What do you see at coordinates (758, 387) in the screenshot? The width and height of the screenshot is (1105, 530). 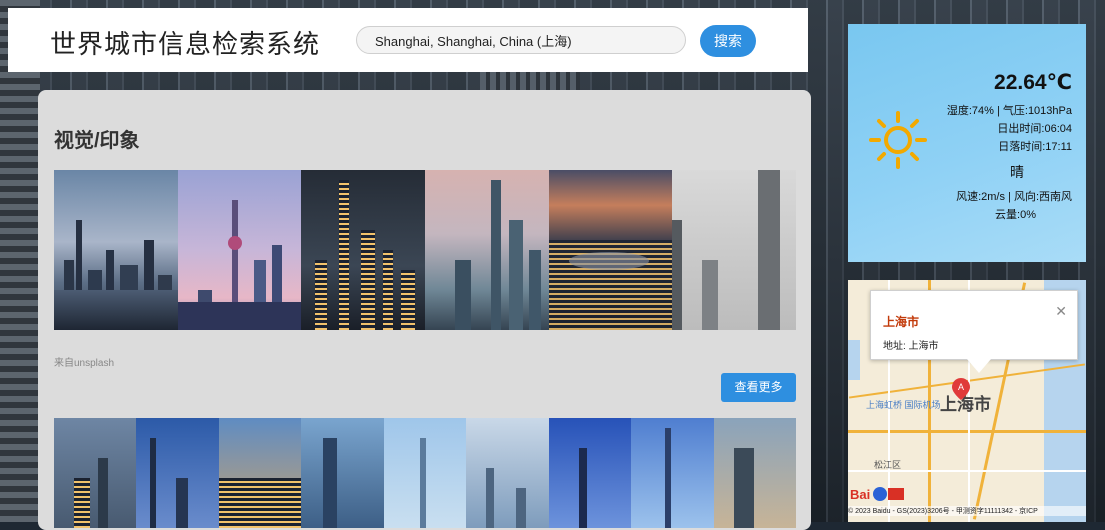 I see `view-more-button: 查看更多` at bounding box center [758, 387].